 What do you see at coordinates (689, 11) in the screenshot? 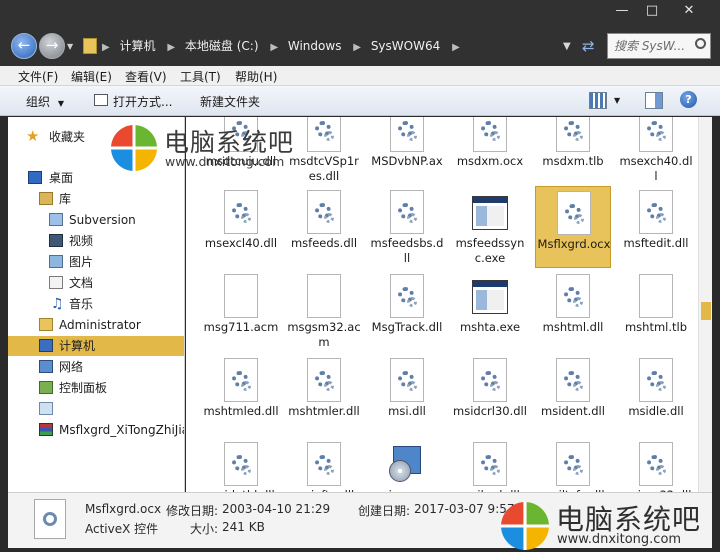
I see `close-button: ✕` at bounding box center [689, 11].